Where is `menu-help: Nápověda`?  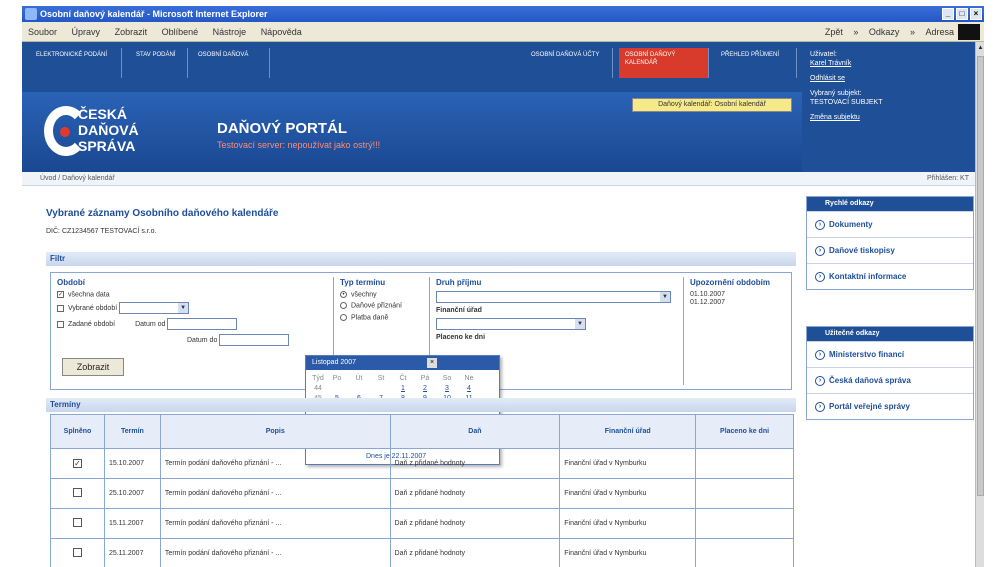 menu-help: Nápověda is located at coordinates (281, 32).